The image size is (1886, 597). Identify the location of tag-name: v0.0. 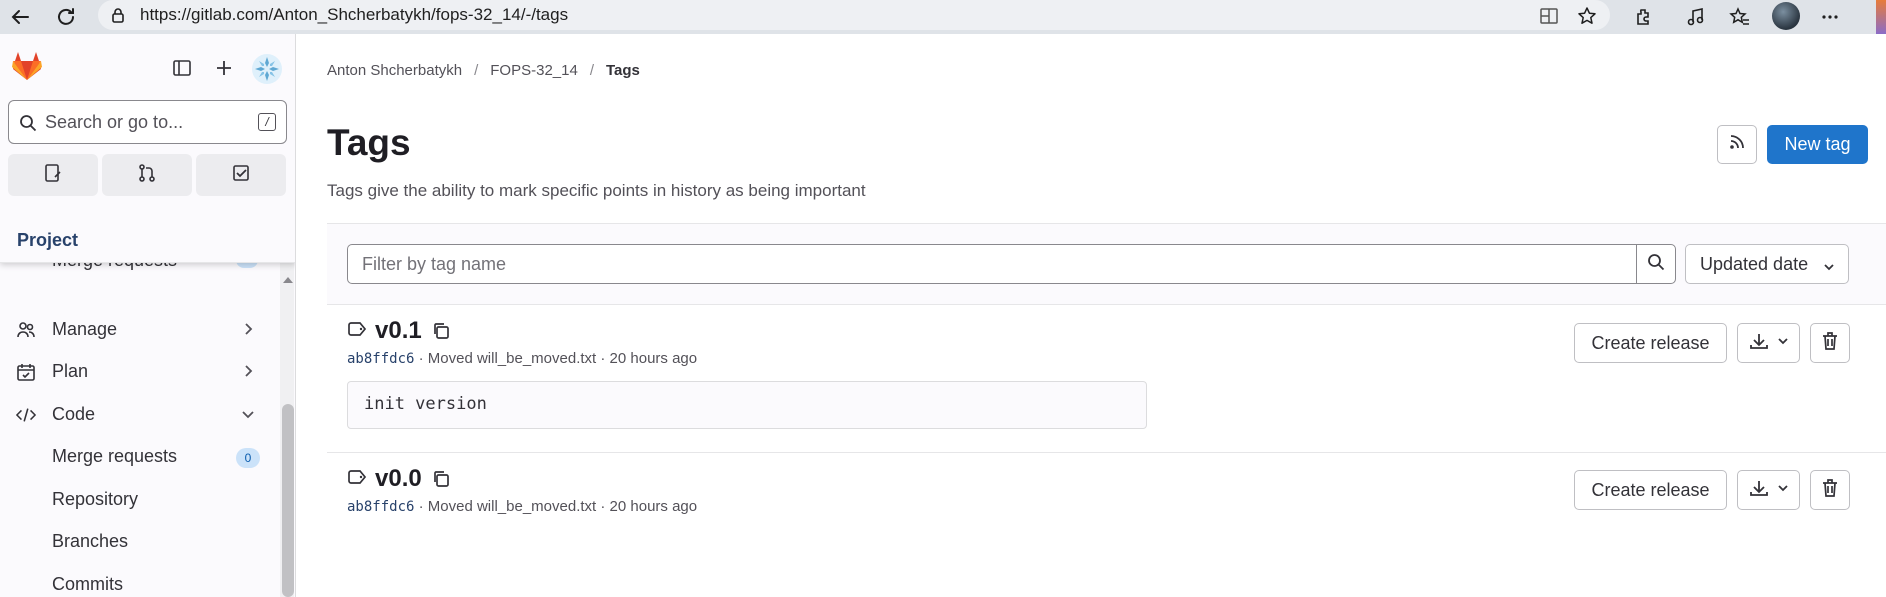
(398, 479).